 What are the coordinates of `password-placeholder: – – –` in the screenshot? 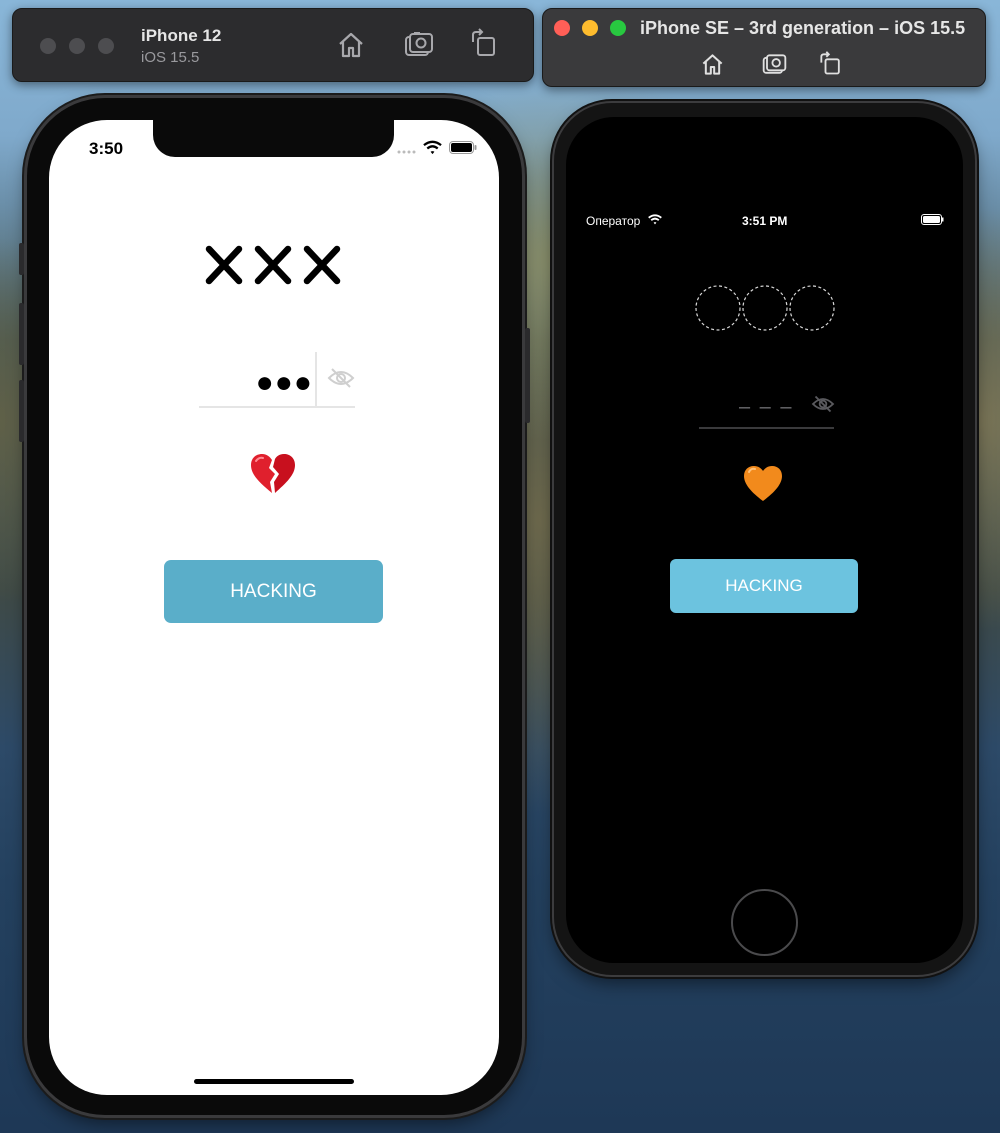 It's located at (766, 407).